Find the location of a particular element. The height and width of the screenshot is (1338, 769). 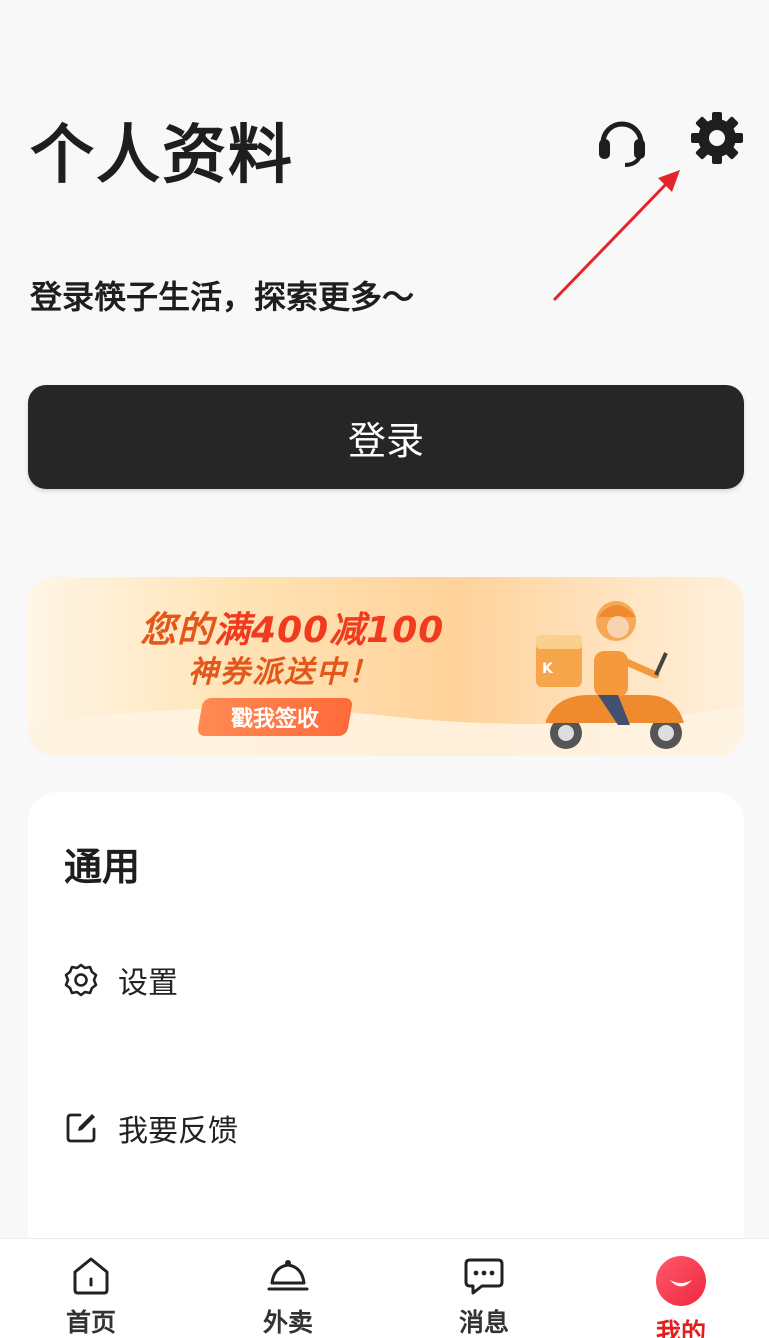

promo-claim-label: 戳我签收 is located at coordinates (274, 719).